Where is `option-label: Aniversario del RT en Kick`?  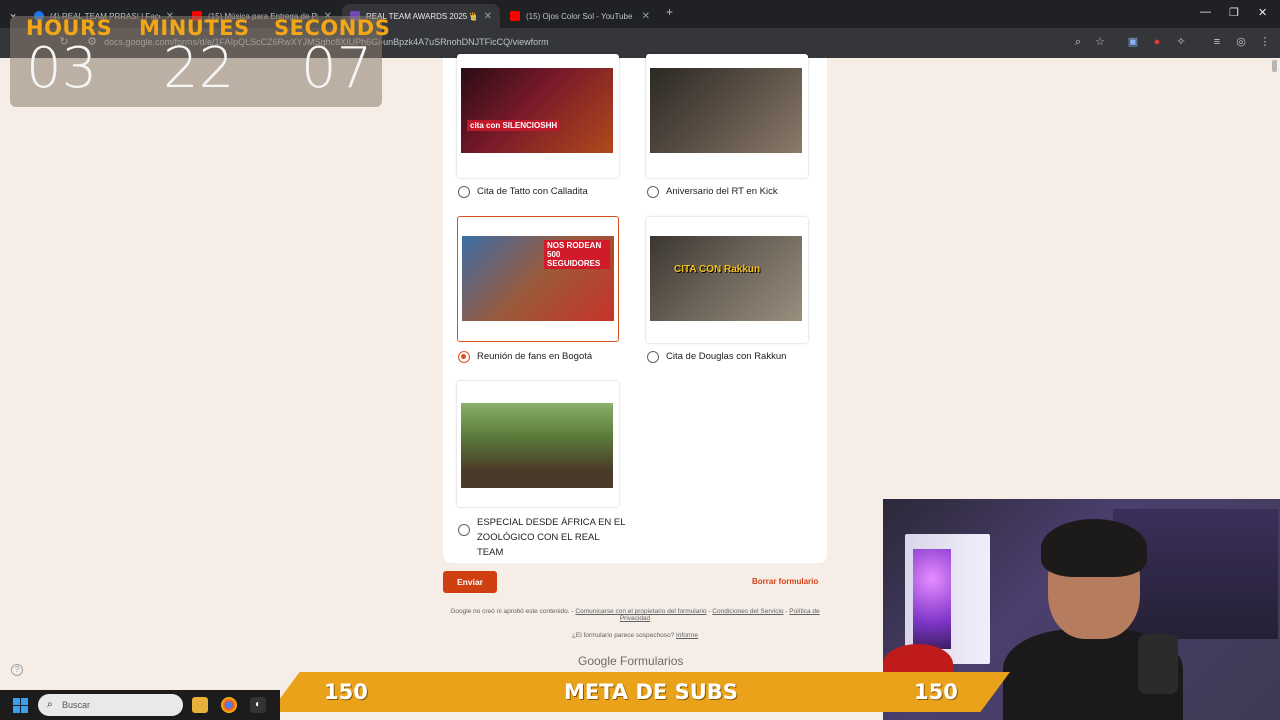
option-label: Aniversario del RT en Kick is located at coordinates (722, 191).